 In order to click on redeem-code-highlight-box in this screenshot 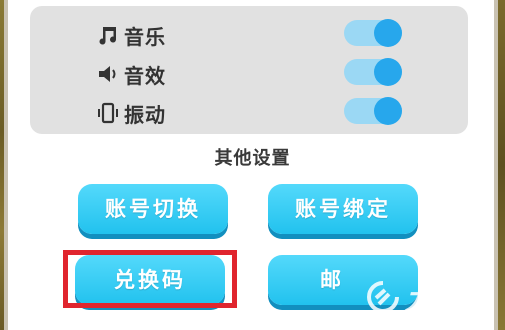, I will do `click(150, 279)`.